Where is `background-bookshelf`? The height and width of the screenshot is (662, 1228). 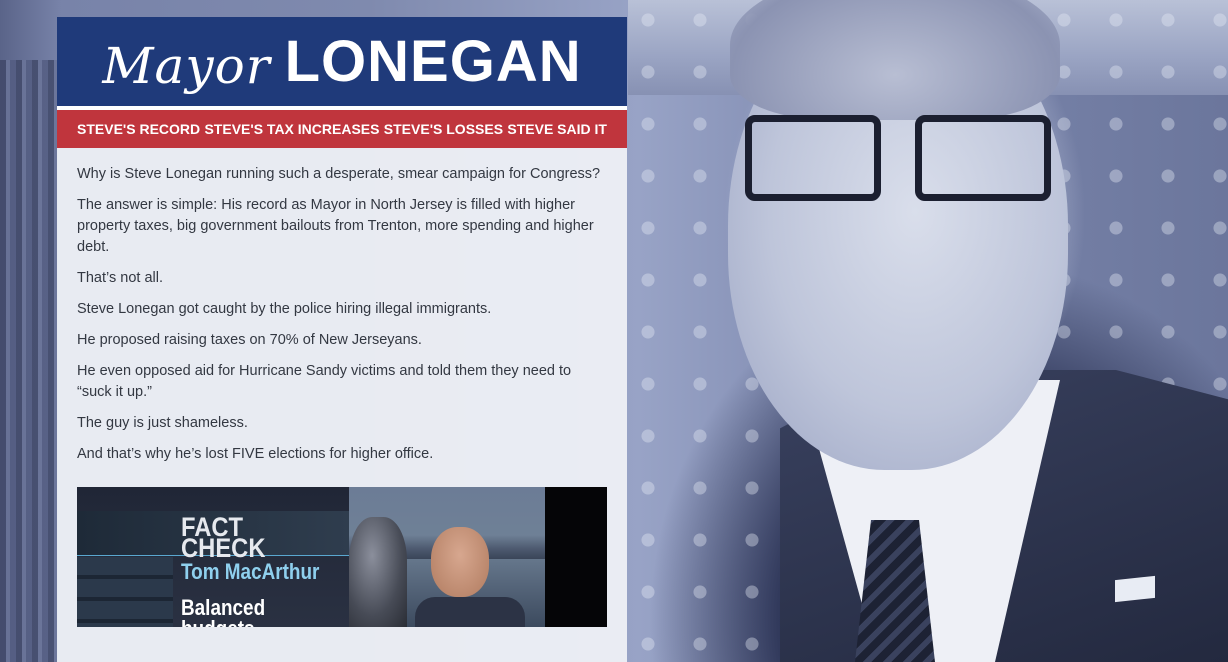 background-bookshelf is located at coordinates (29, 361).